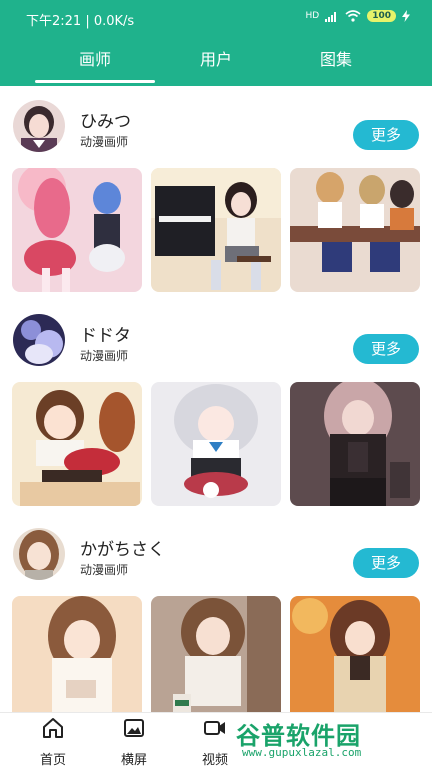 This screenshot has width=432, height=769. Describe the element at coordinates (336, 58) in the screenshot. I see `tab-albums: 图集` at that location.